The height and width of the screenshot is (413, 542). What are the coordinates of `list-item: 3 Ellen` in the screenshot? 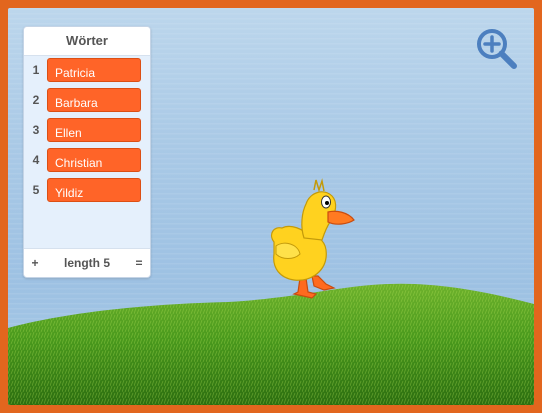 It's located at (87, 132).